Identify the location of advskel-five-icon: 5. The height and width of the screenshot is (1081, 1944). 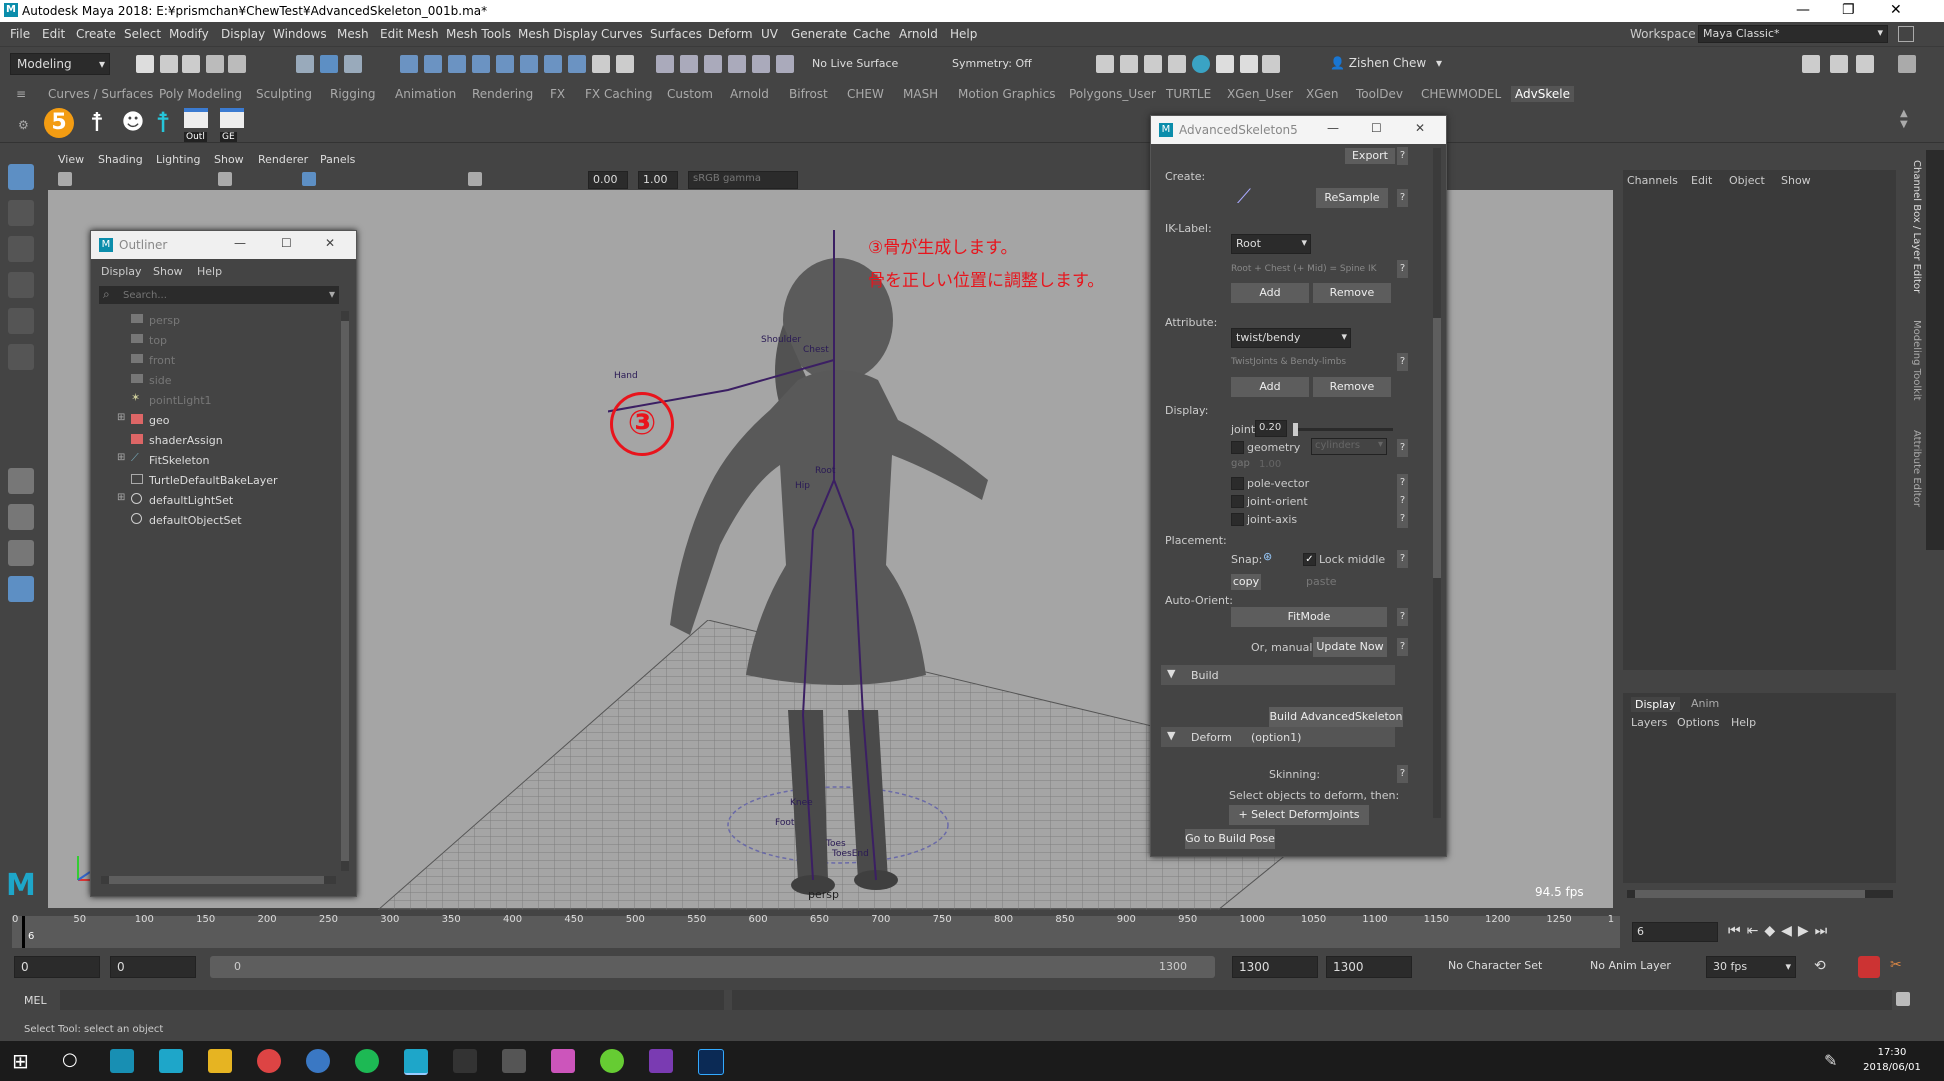
(59, 123).